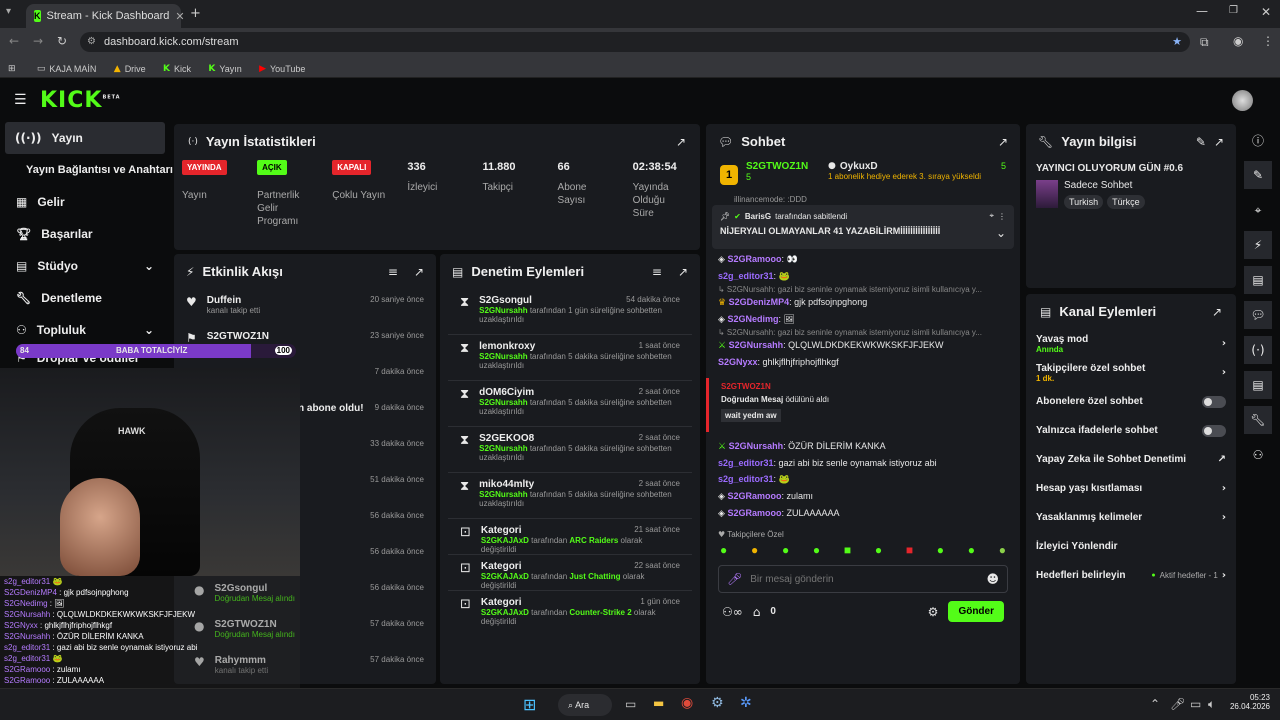 Image resolution: width=1280 pixels, height=720 pixels. Describe the element at coordinates (12, 68) in the screenshot. I see `apps-icon: ⊞` at that location.